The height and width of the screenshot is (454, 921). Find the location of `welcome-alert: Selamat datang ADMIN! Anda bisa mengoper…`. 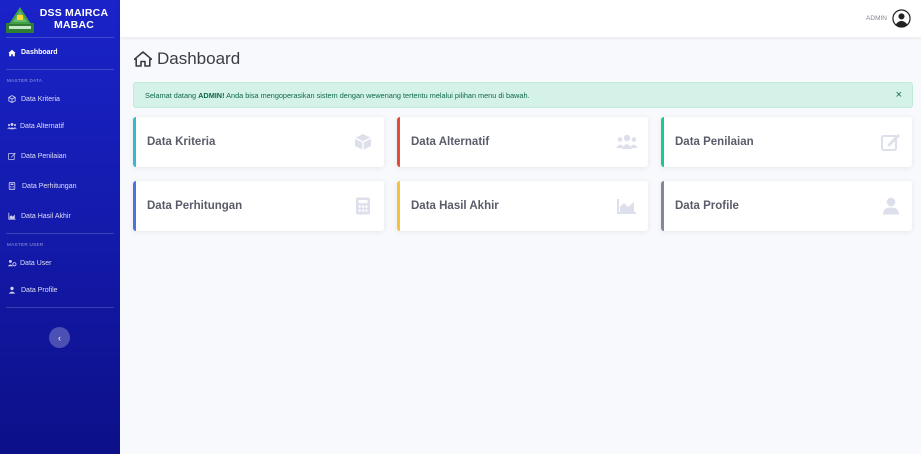

welcome-alert: Selamat datang ADMIN! Anda bisa mengoper… is located at coordinates (523, 95).